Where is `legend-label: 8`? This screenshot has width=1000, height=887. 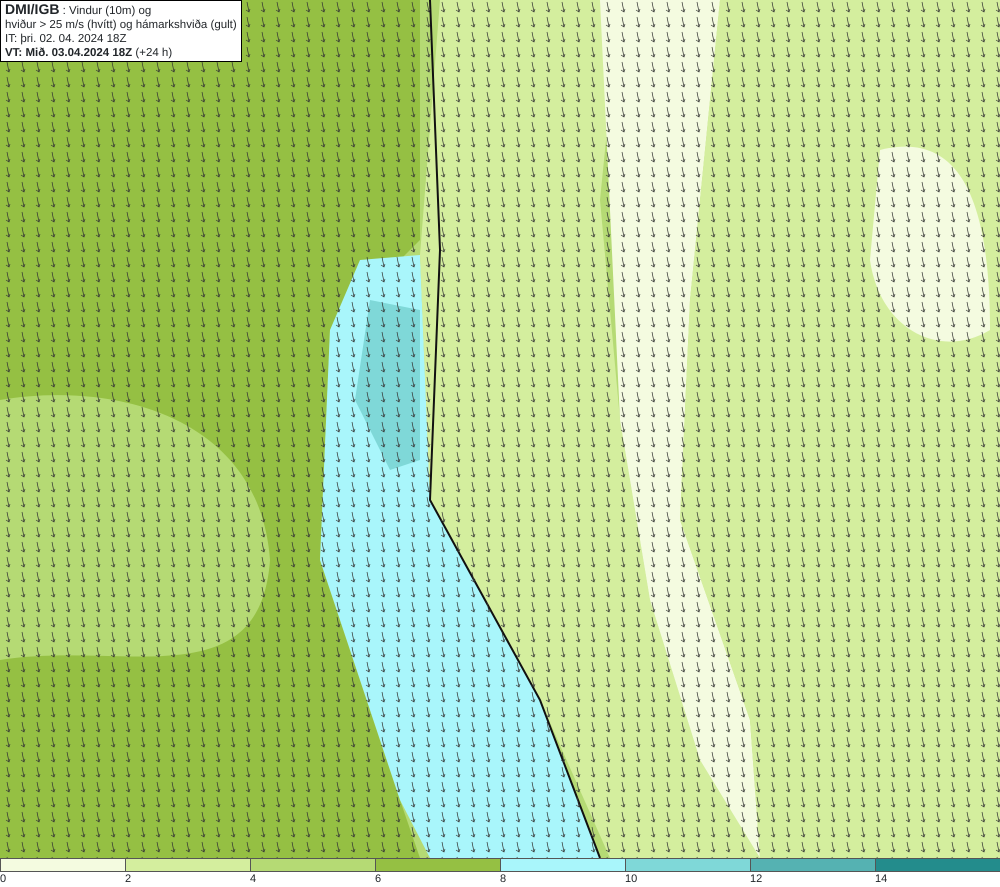
legend-label: 8 is located at coordinates (503, 879).